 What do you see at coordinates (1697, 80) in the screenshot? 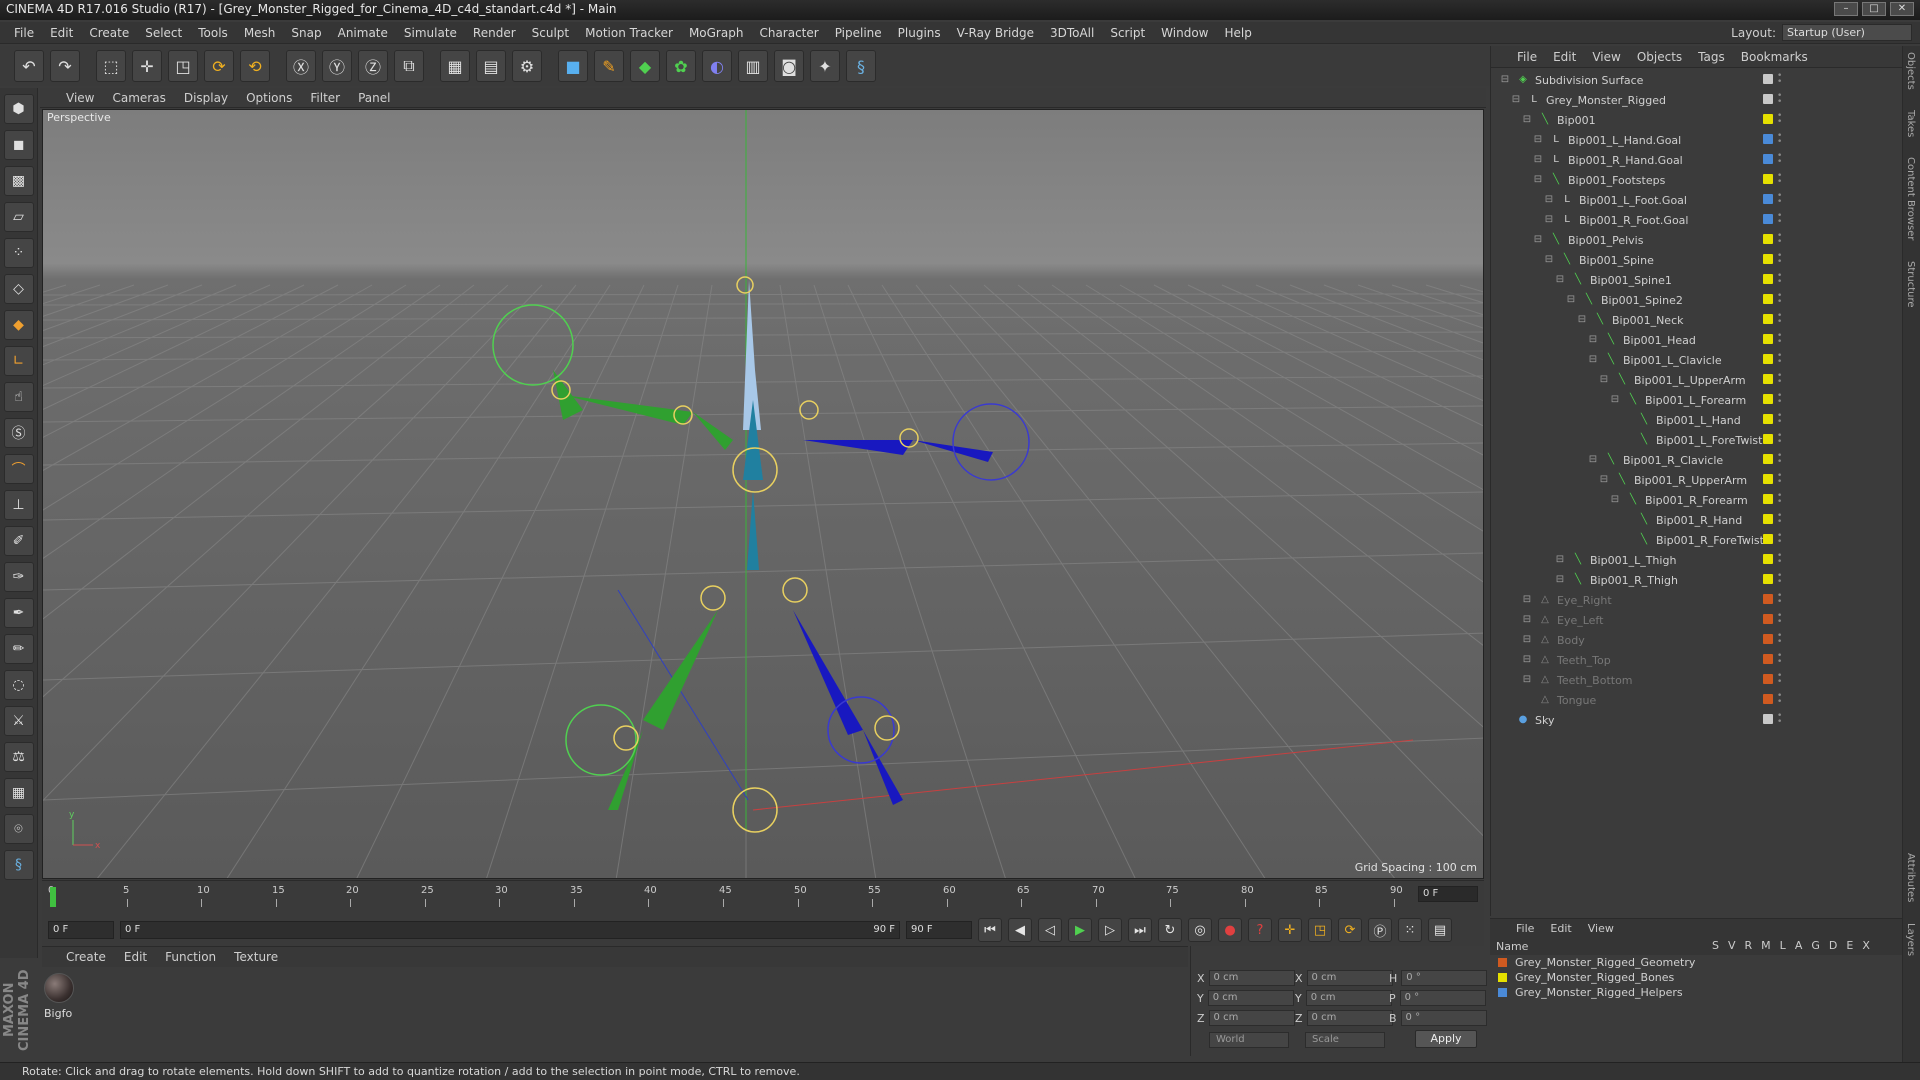
I see `object-row: ⊟ ◈ Subdivision Surface • •` at bounding box center [1697, 80].